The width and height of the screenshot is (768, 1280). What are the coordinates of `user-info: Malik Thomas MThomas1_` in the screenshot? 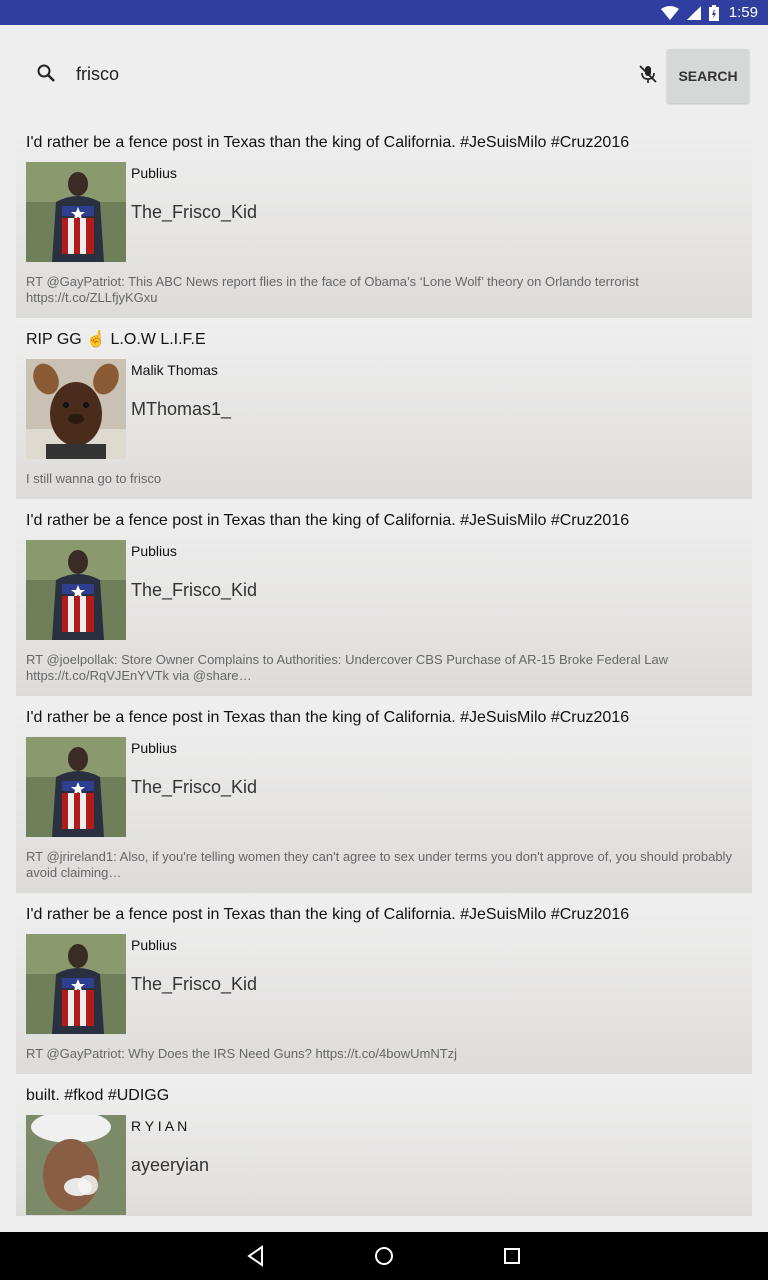 It's located at (181, 409).